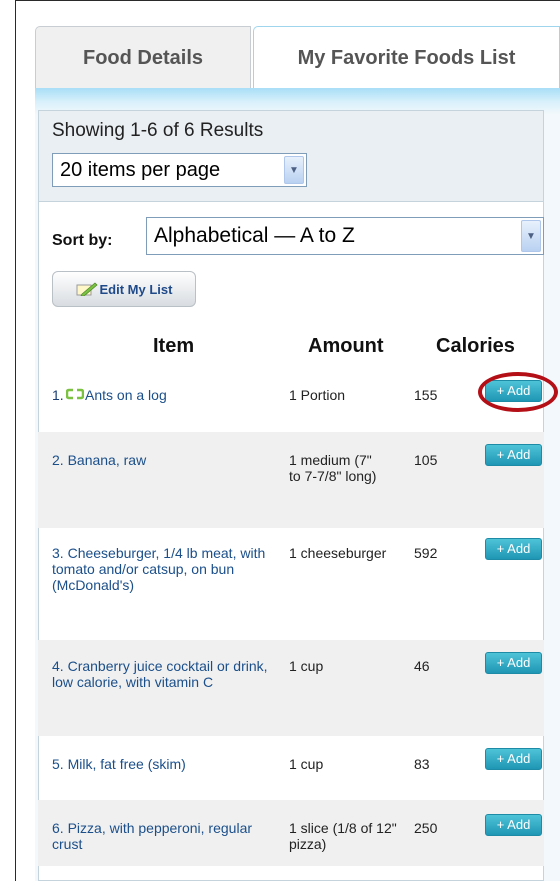 Image resolution: width=560 pixels, height=881 pixels. What do you see at coordinates (58, 764) in the screenshot?
I see `row-number: 5.` at bounding box center [58, 764].